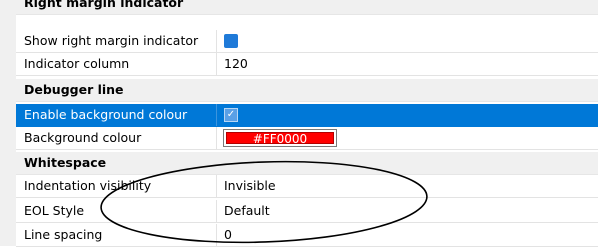 The image size is (598, 247). I want to click on property-label: EOL Style, so click(54, 210).